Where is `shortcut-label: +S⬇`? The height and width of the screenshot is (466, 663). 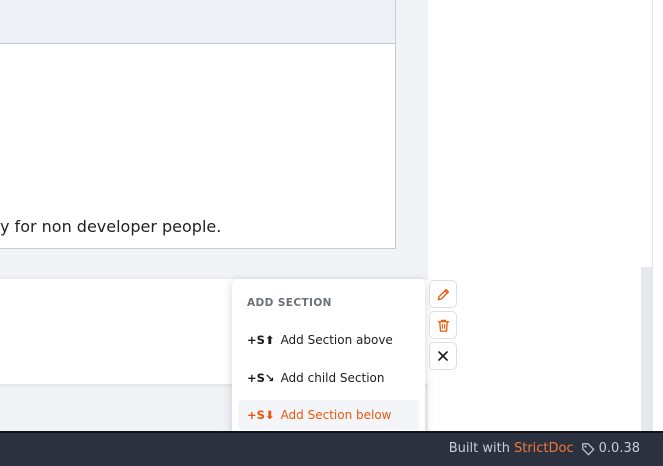 shortcut-label: +S⬇ is located at coordinates (261, 415).